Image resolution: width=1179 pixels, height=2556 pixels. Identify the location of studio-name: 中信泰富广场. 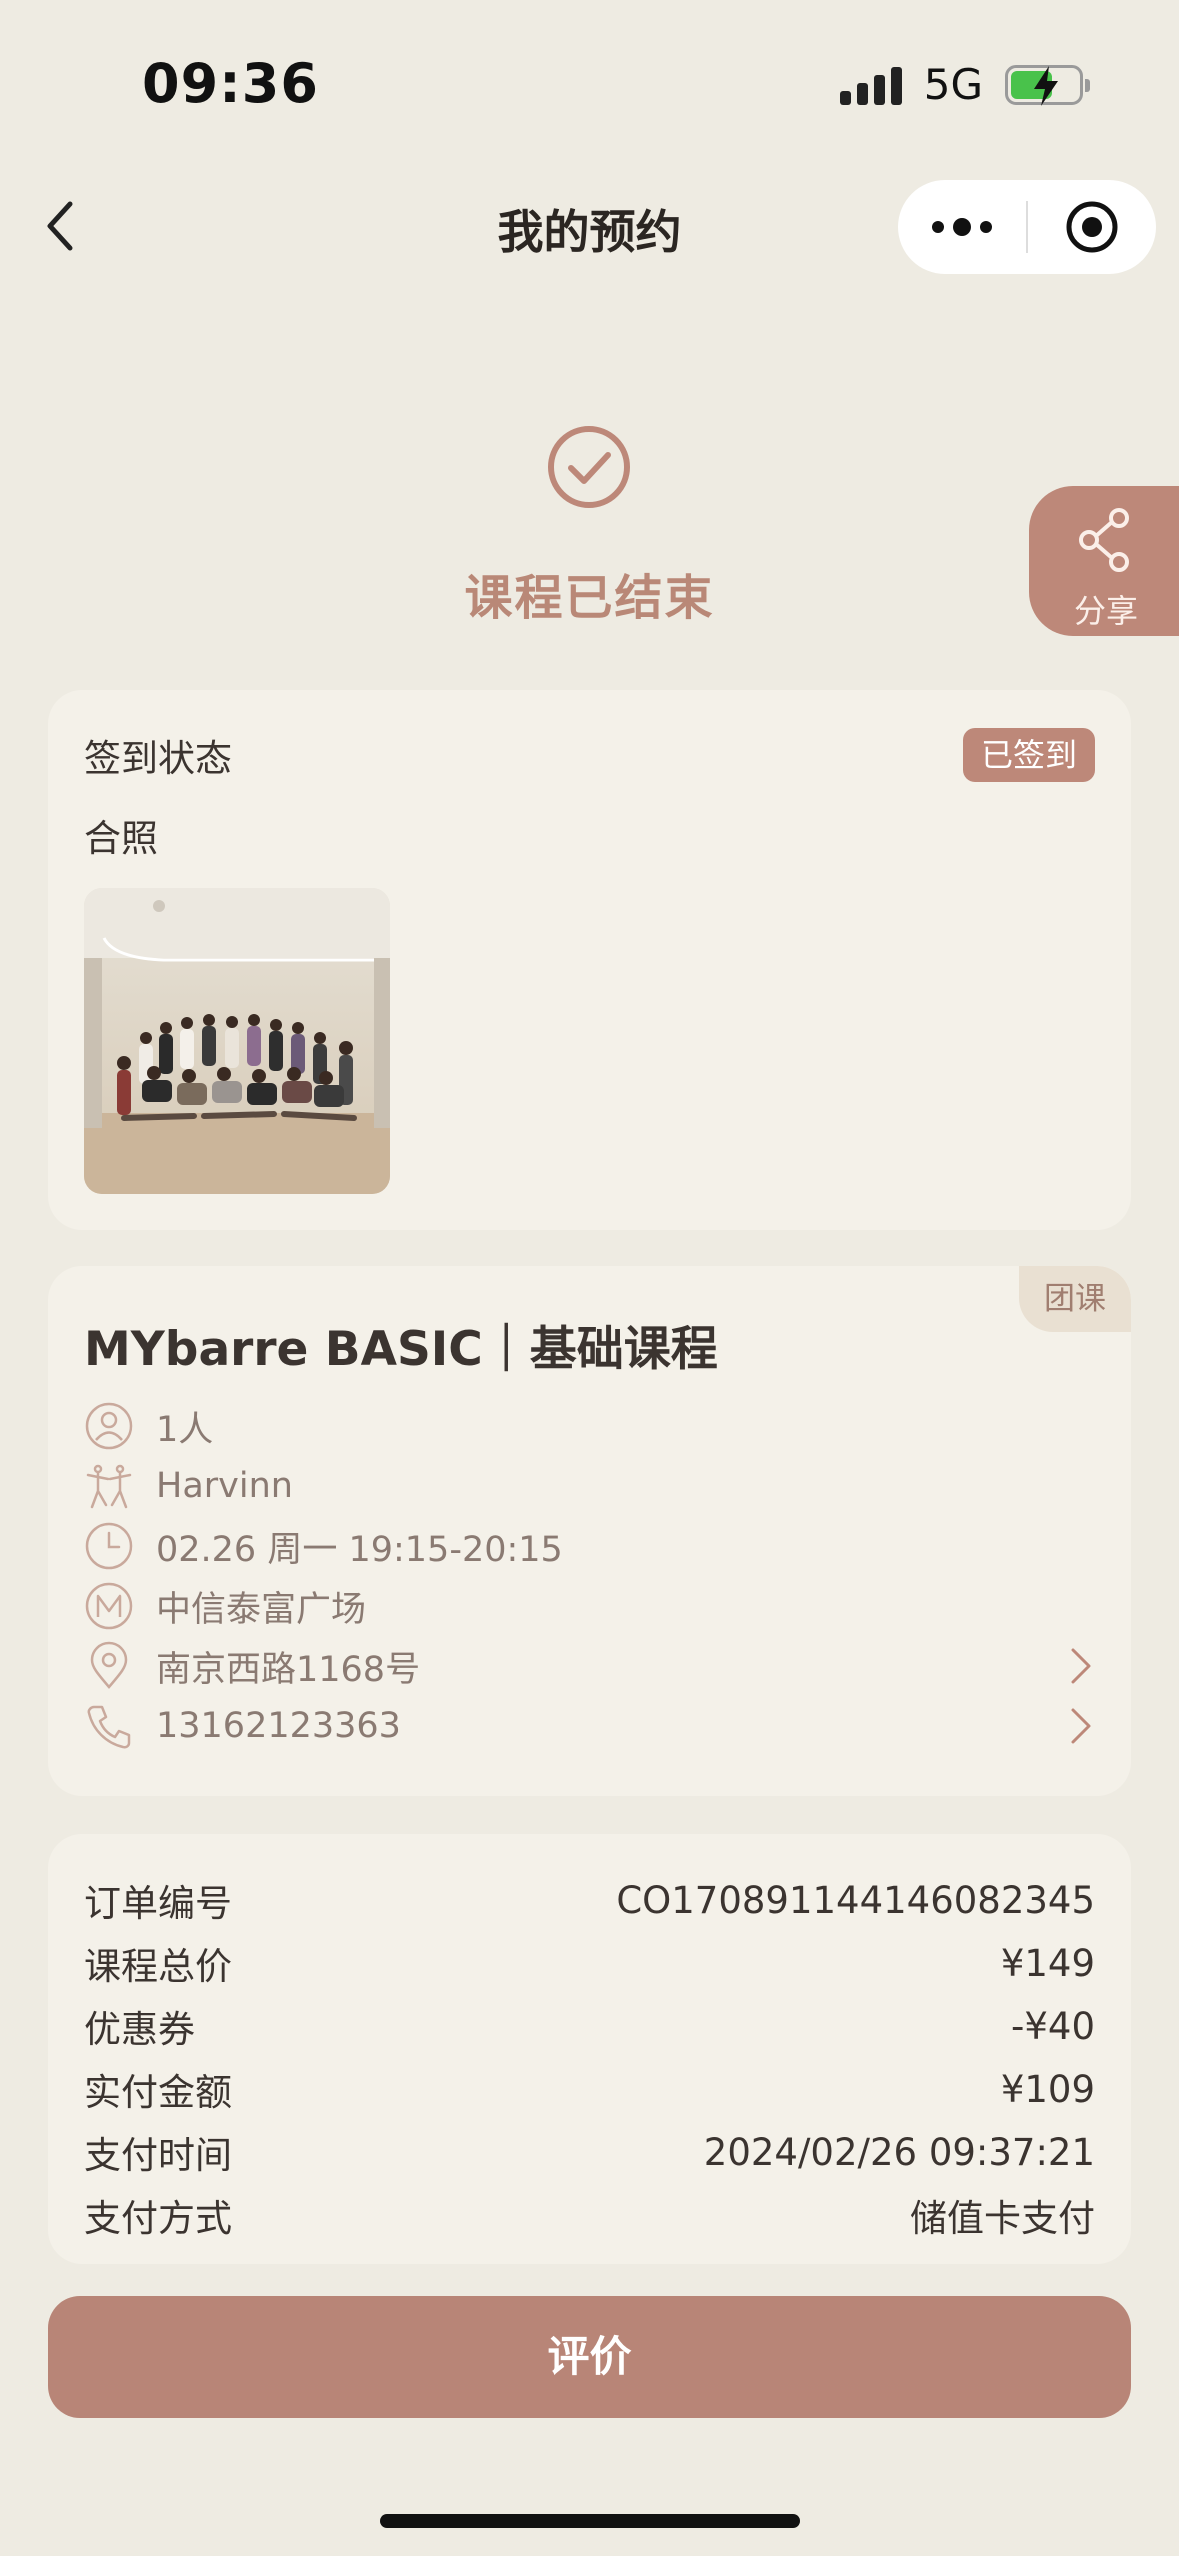
(261, 1609).